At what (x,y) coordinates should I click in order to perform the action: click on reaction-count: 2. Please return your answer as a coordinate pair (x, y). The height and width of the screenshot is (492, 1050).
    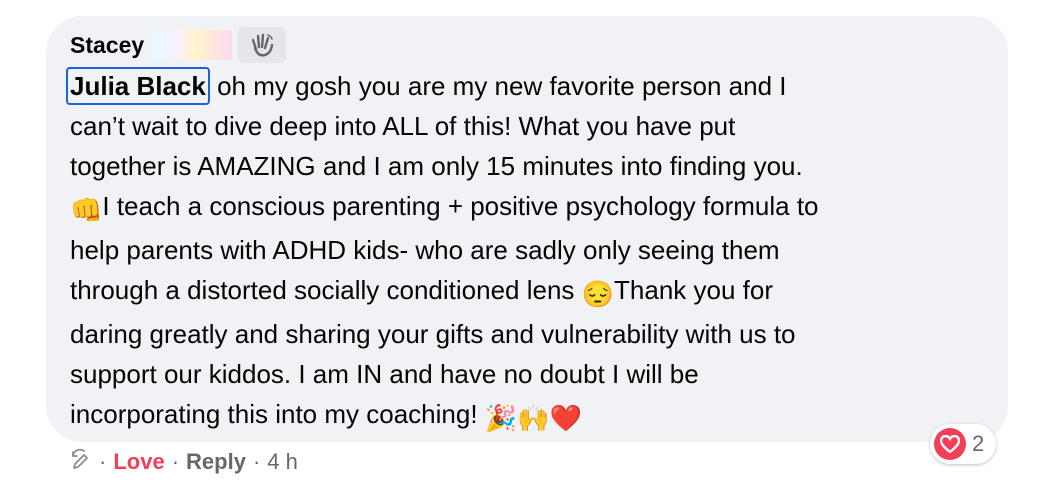
    Looking at the image, I should click on (978, 443).